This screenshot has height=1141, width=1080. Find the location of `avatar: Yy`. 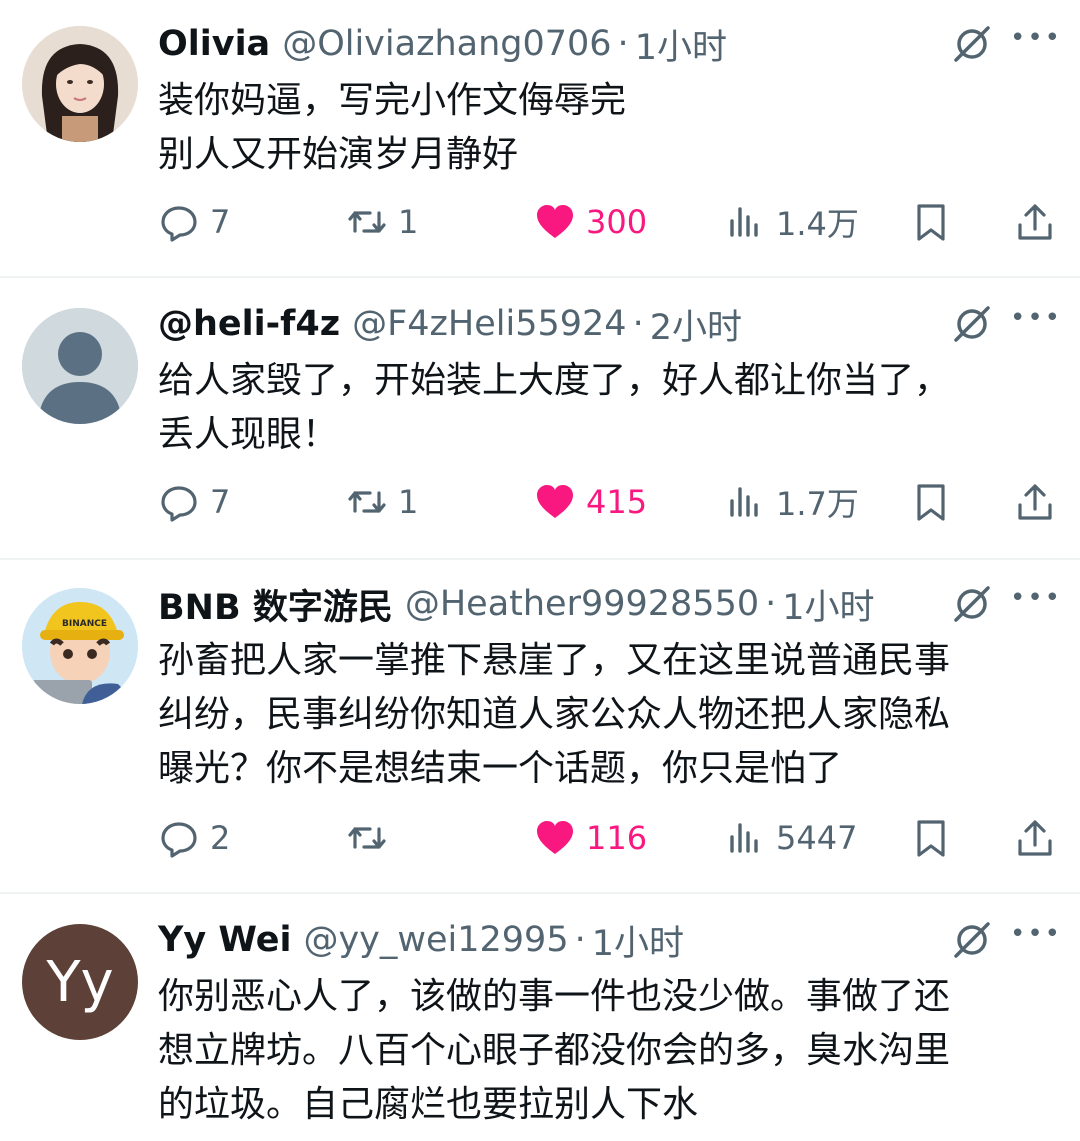

avatar: Yy is located at coordinates (80, 982).